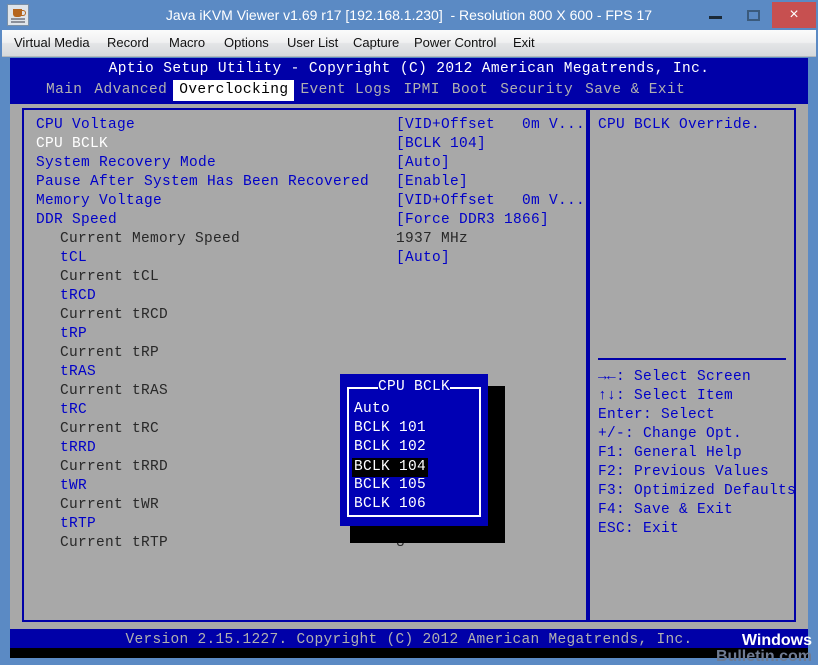 The width and height of the screenshot is (818, 665). I want to click on setting-label: tCL, so click(74, 258).